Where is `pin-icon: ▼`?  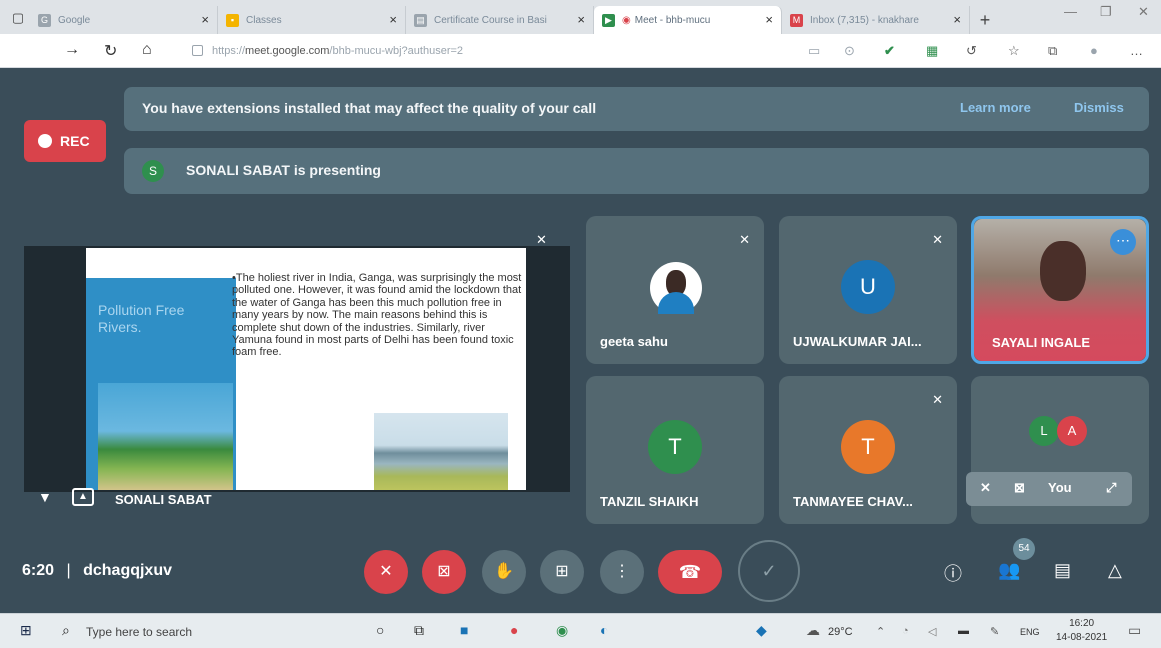
pin-icon: ▼ is located at coordinates (45, 497).